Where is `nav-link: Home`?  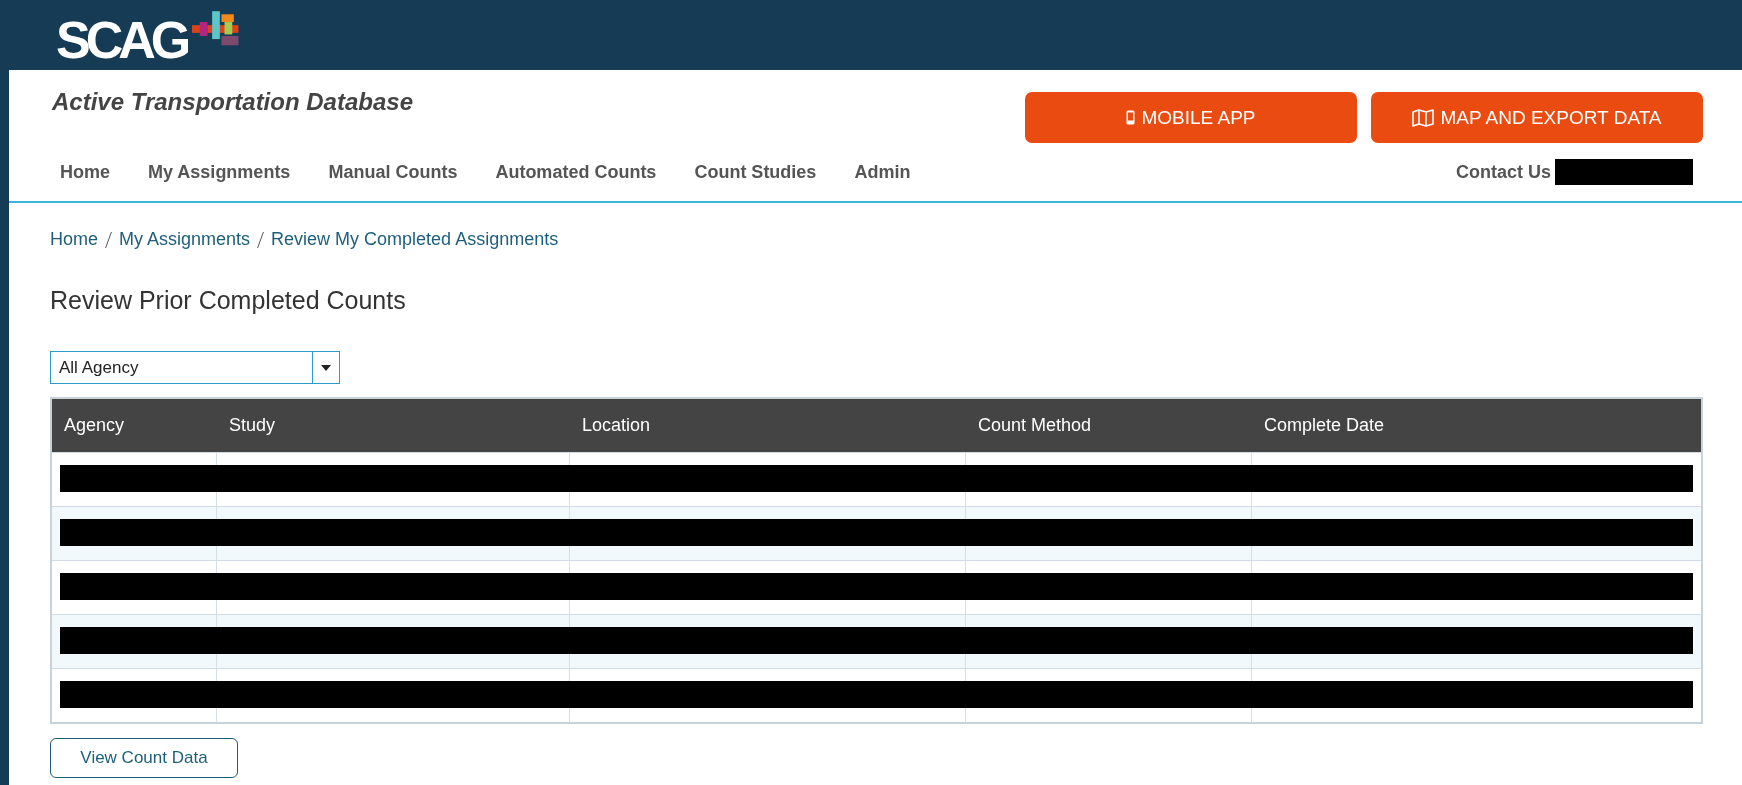
nav-link: Home is located at coordinates (85, 172).